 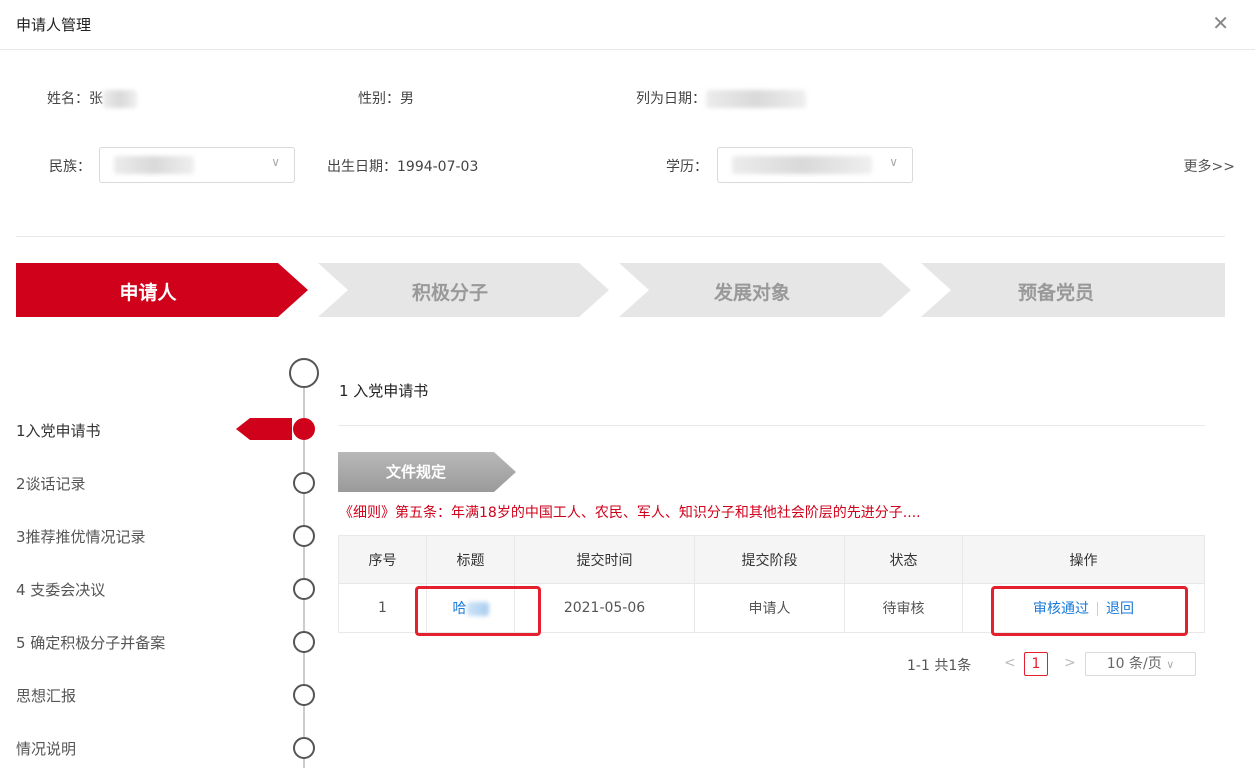 What do you see at coordinates (604, 559) in the screenshot?
I see `col-submit-time: 提交时间` at bounding box center [604, 559].